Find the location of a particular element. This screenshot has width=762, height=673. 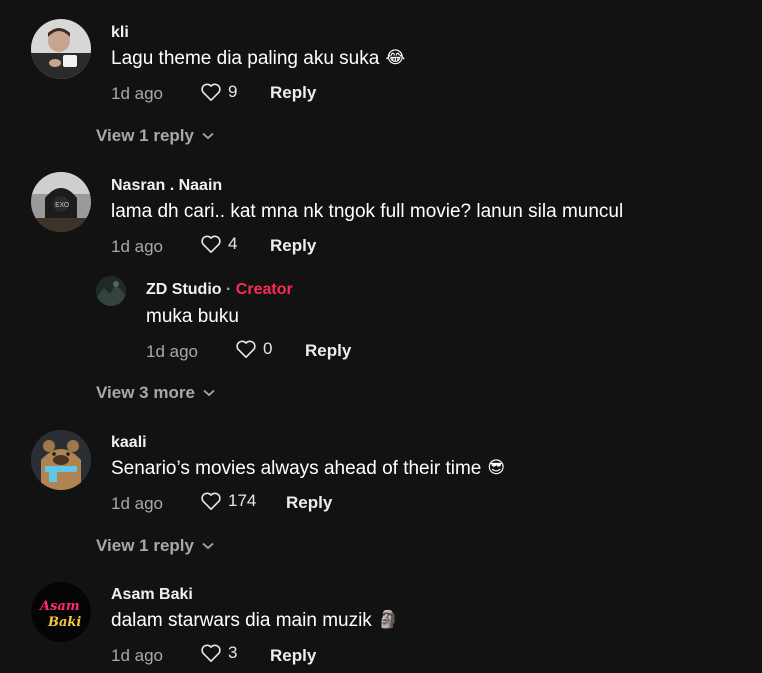

like-button: 3 is located at coordinates (218, 653).